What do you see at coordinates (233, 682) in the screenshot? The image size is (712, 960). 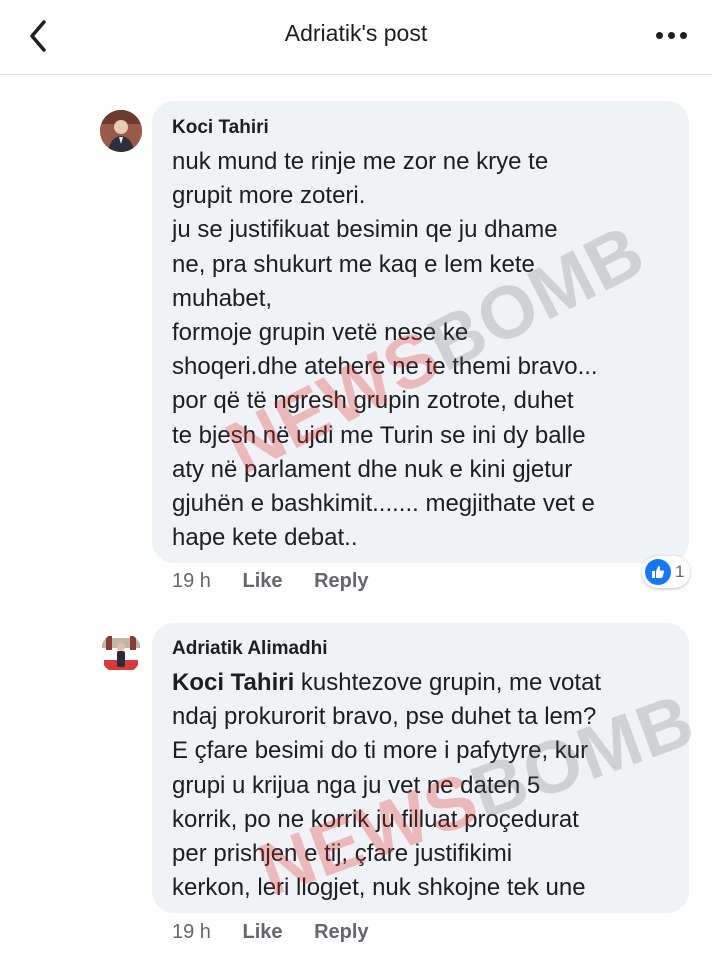 I see `mention-link: Koci Tahiri` at bounding box center [233, 682].